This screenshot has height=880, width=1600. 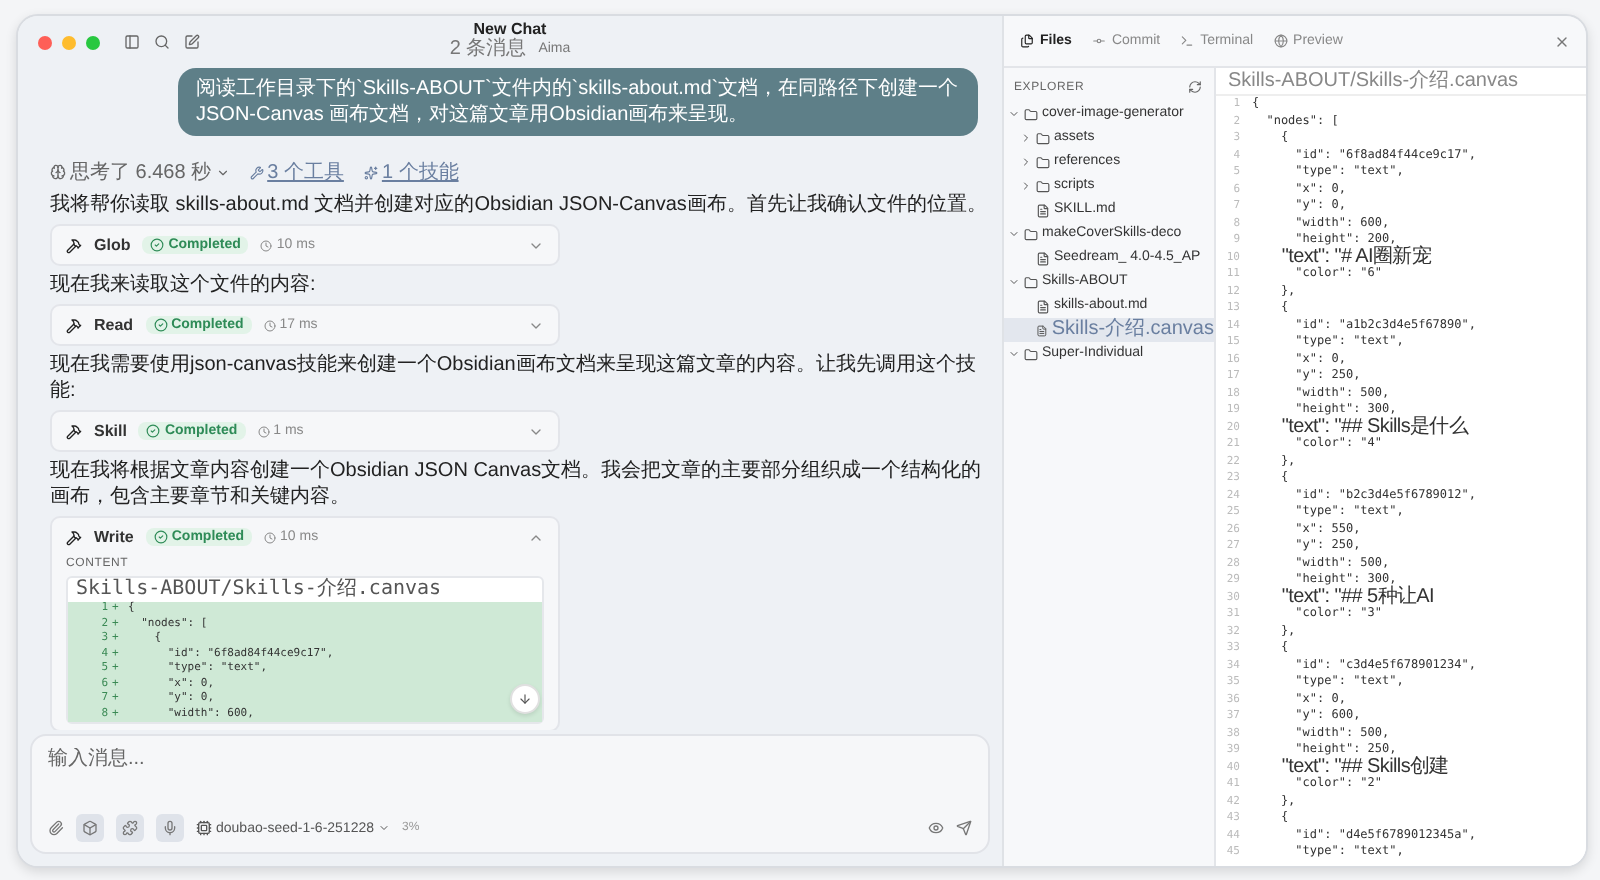 What do you see at coordinates (964, 828) in the screenshot?
I see `send-icon` at bounding box center [964, 828].